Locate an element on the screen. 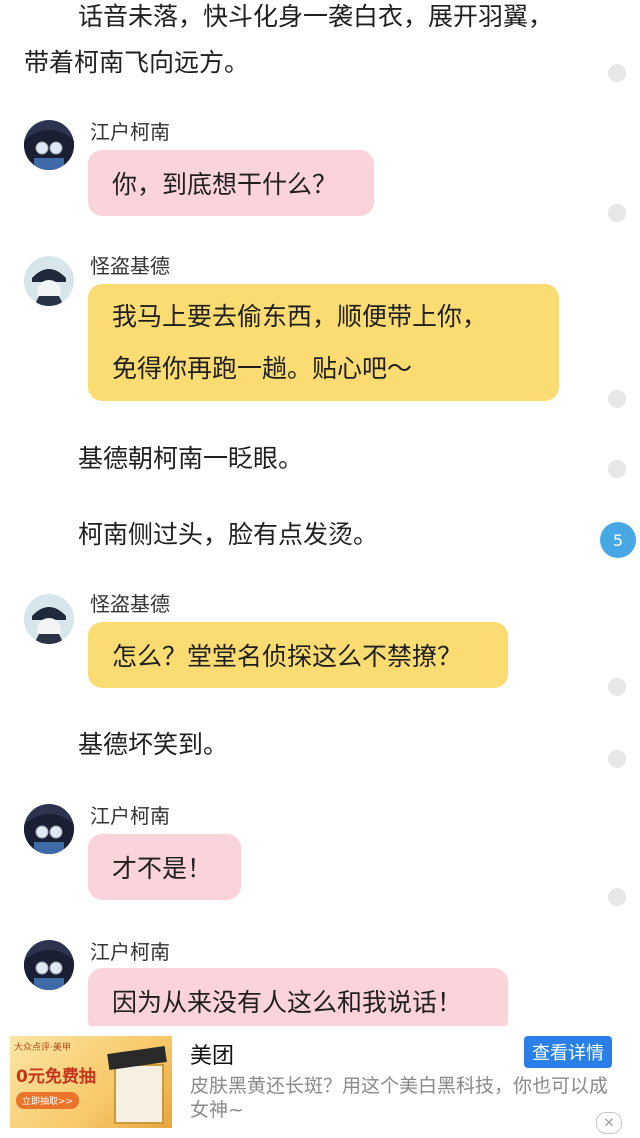 Image resolution: width=640 pixels, height=1138 pixels. narration: 基德坏笑到。 is located at coordinates (153, 744).